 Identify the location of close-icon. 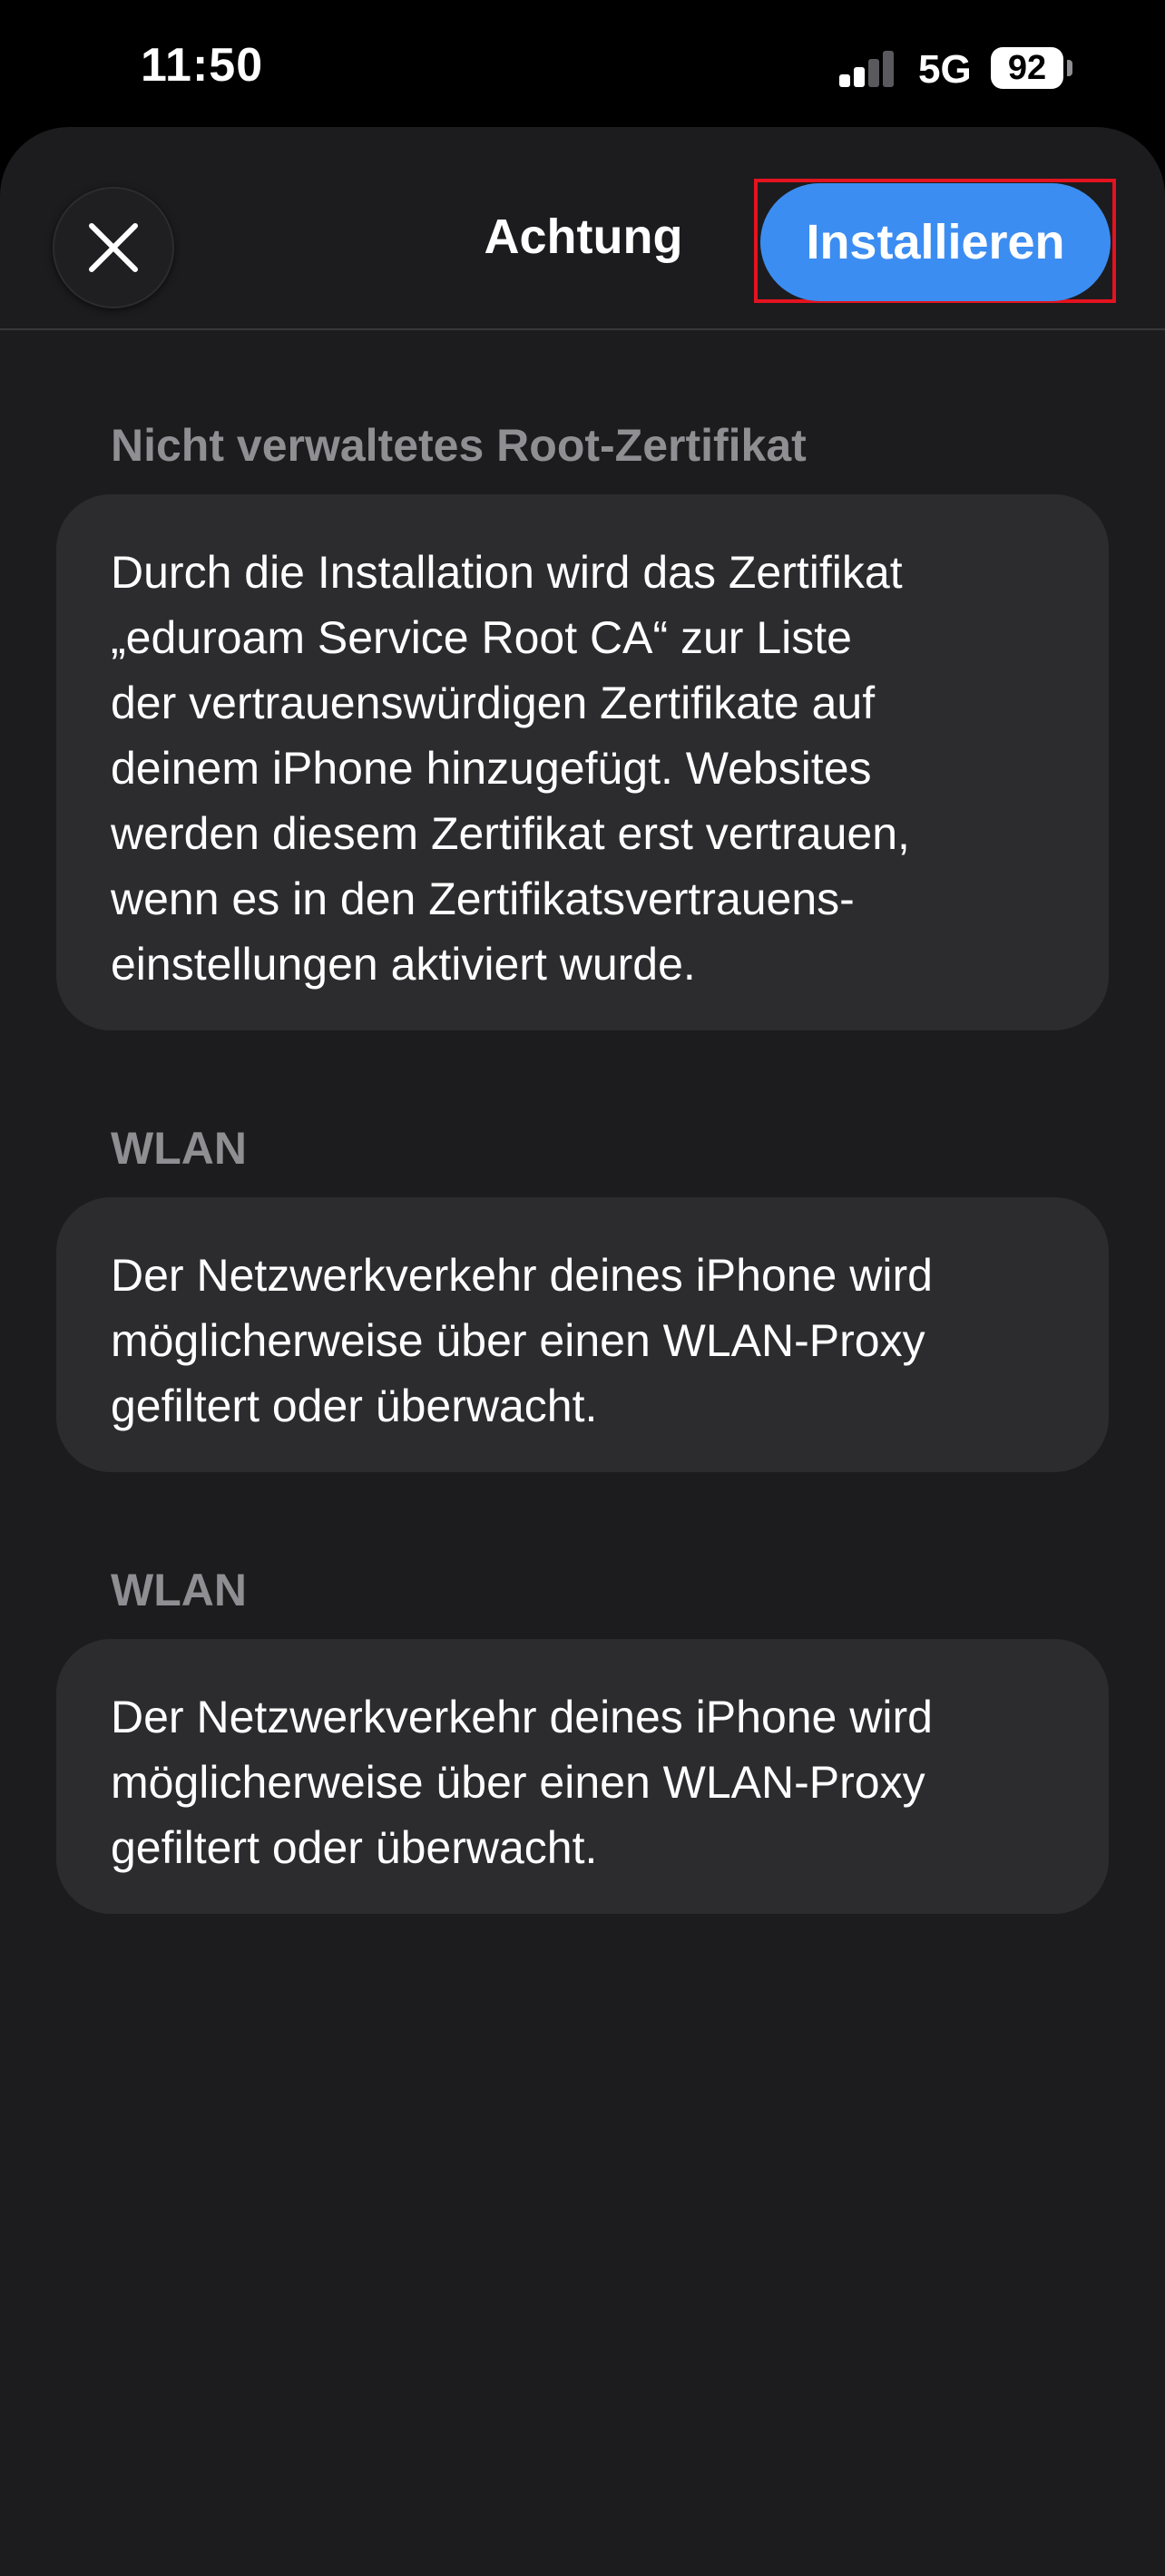
(113, 247).